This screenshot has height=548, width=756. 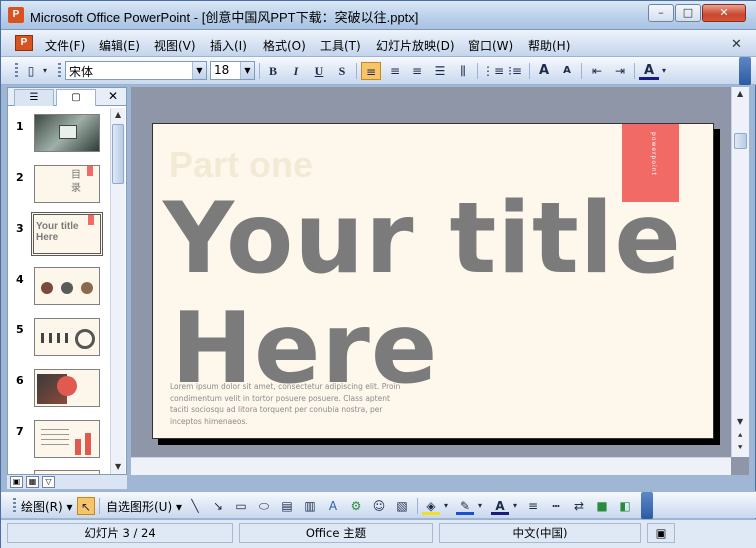 What do you see at coordinates (395, 71) in the screenshot?
I see `align-center-button: ≡` at bounding box center [395, 71].